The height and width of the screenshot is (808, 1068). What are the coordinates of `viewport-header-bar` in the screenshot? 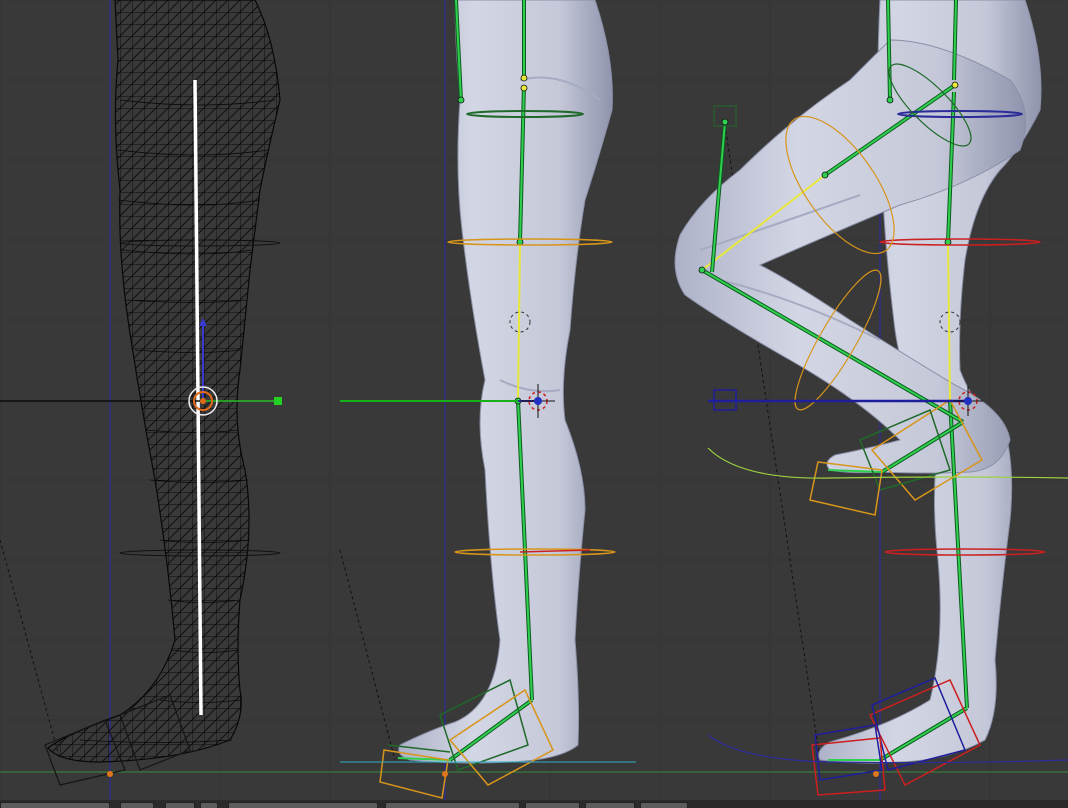 It's located at (534, 804).